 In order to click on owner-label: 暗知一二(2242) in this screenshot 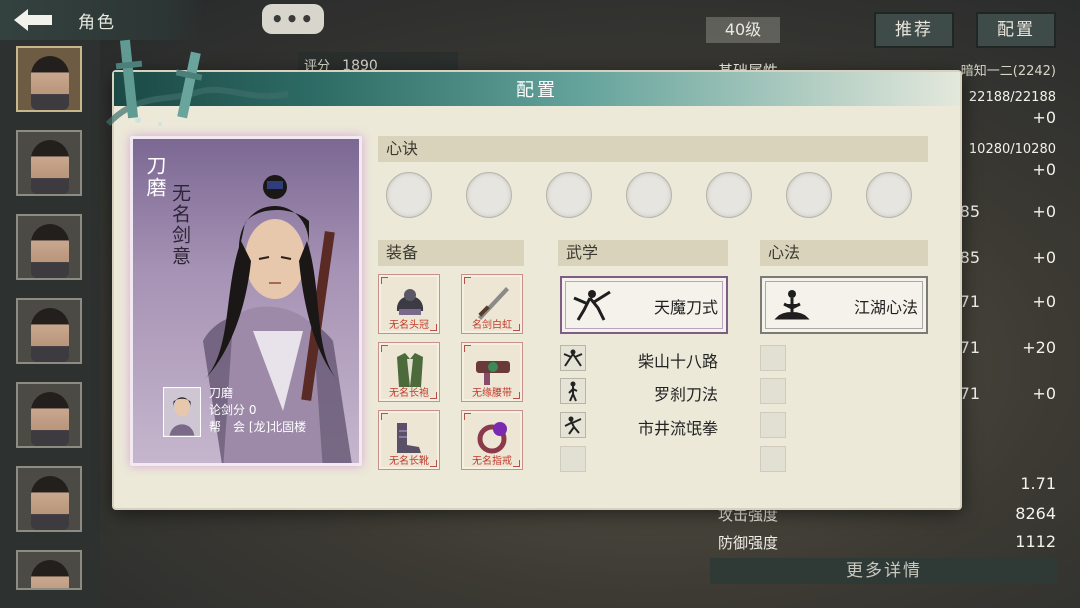, I will do `click(1008, 71)`.